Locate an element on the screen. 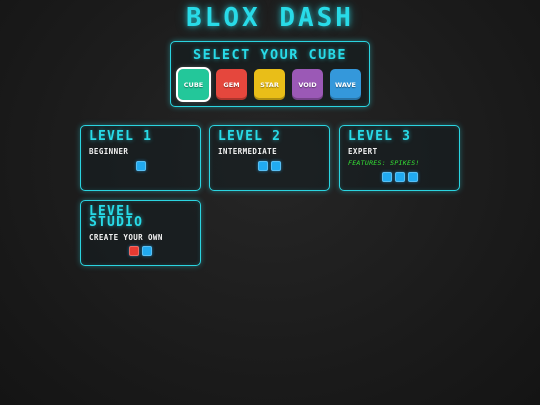 The width and height of the screenshot is (540, 405). level-card-studio: LEVEL STUDIO CREATE YOUR OWN is located at coordinates (140, 233).